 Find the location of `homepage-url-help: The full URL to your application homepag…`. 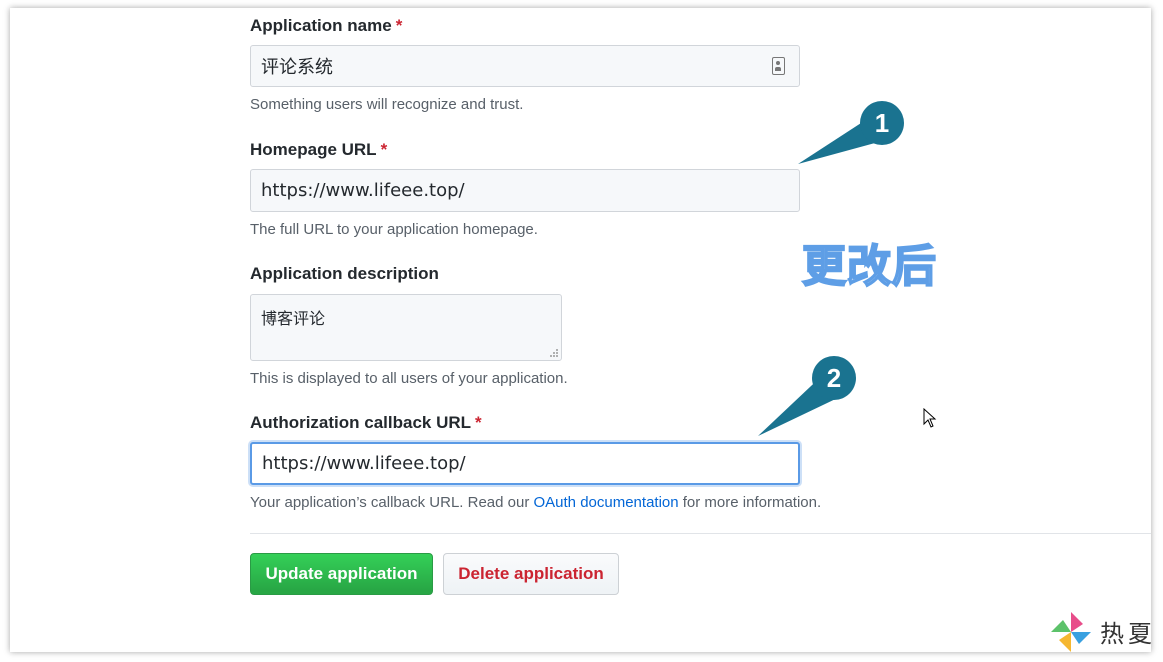

homepage-url-help: The full URL to your application homepag… is located at coordinates (394, 229).